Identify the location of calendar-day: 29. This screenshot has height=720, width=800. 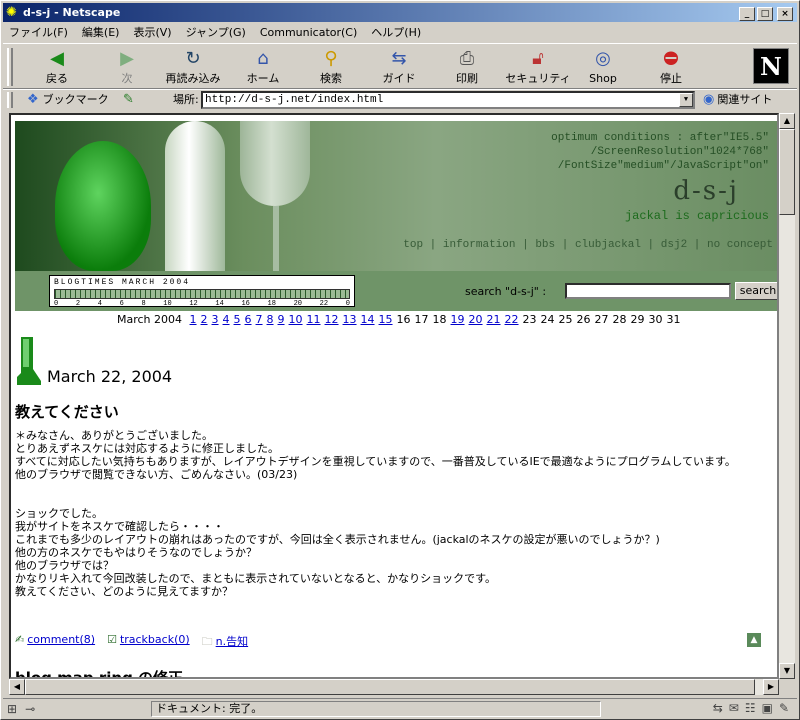
(637, 319).